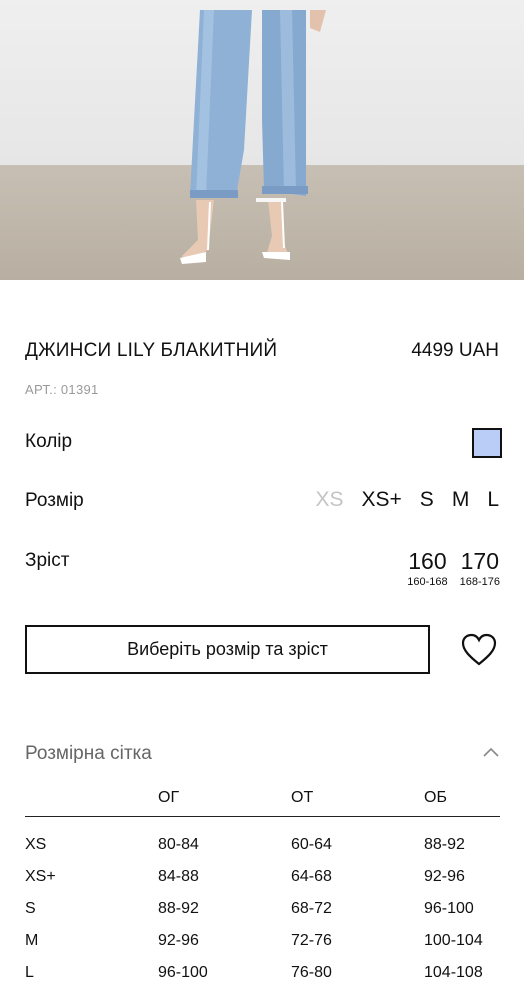 Image resolution: width=524 pixels, height=999 pixels. What do you see at coordinates (453, 568) in the screenshot?
I see `height-options: 160 160-168 170 168-176` at bounding box center [453, 568].